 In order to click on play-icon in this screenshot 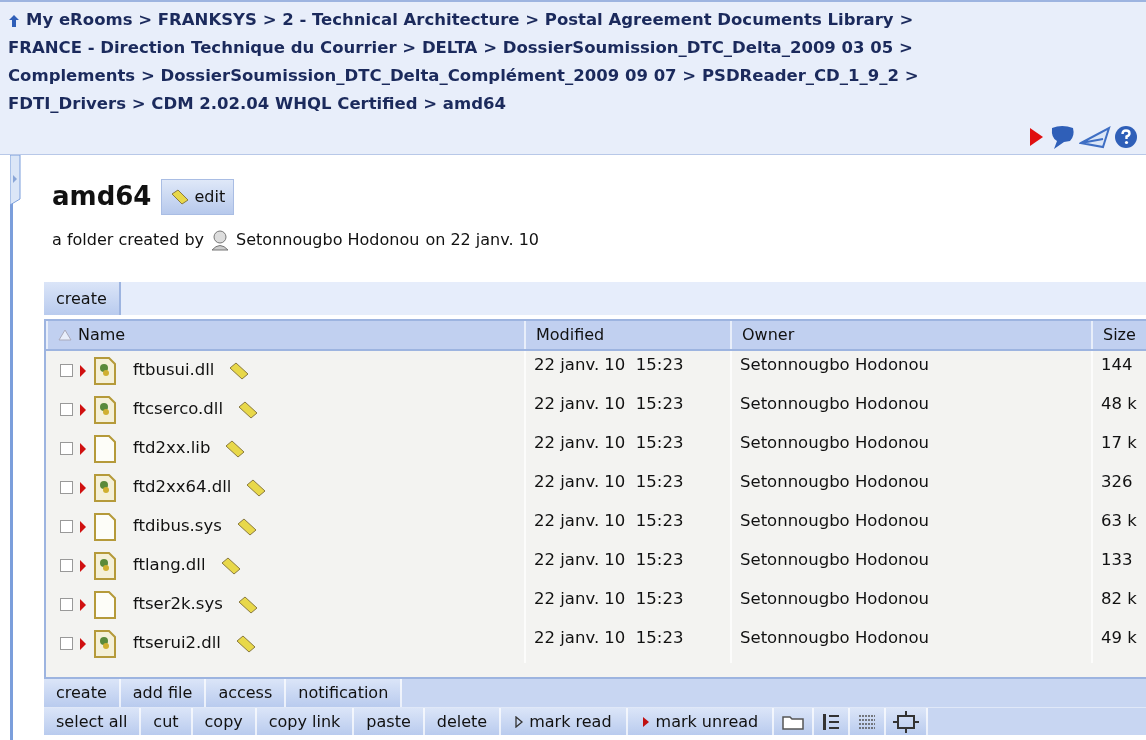, I will do `click(1036, 137)`.